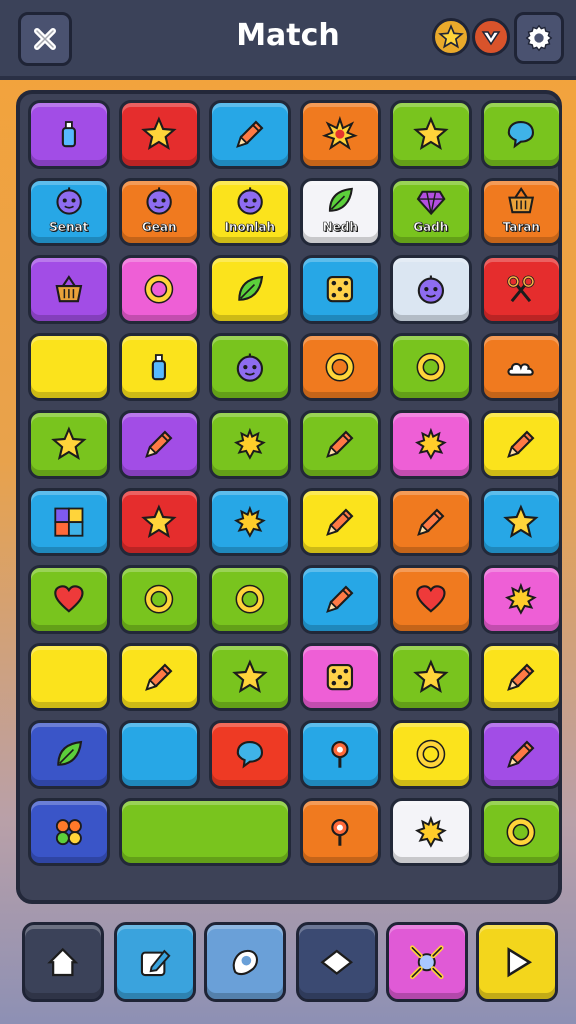 The image size is (576, 1024). What do you see at coordinates (521, 227) in the screenshot?
I see `tile-label: Taran` at bounding box center [521, 227].